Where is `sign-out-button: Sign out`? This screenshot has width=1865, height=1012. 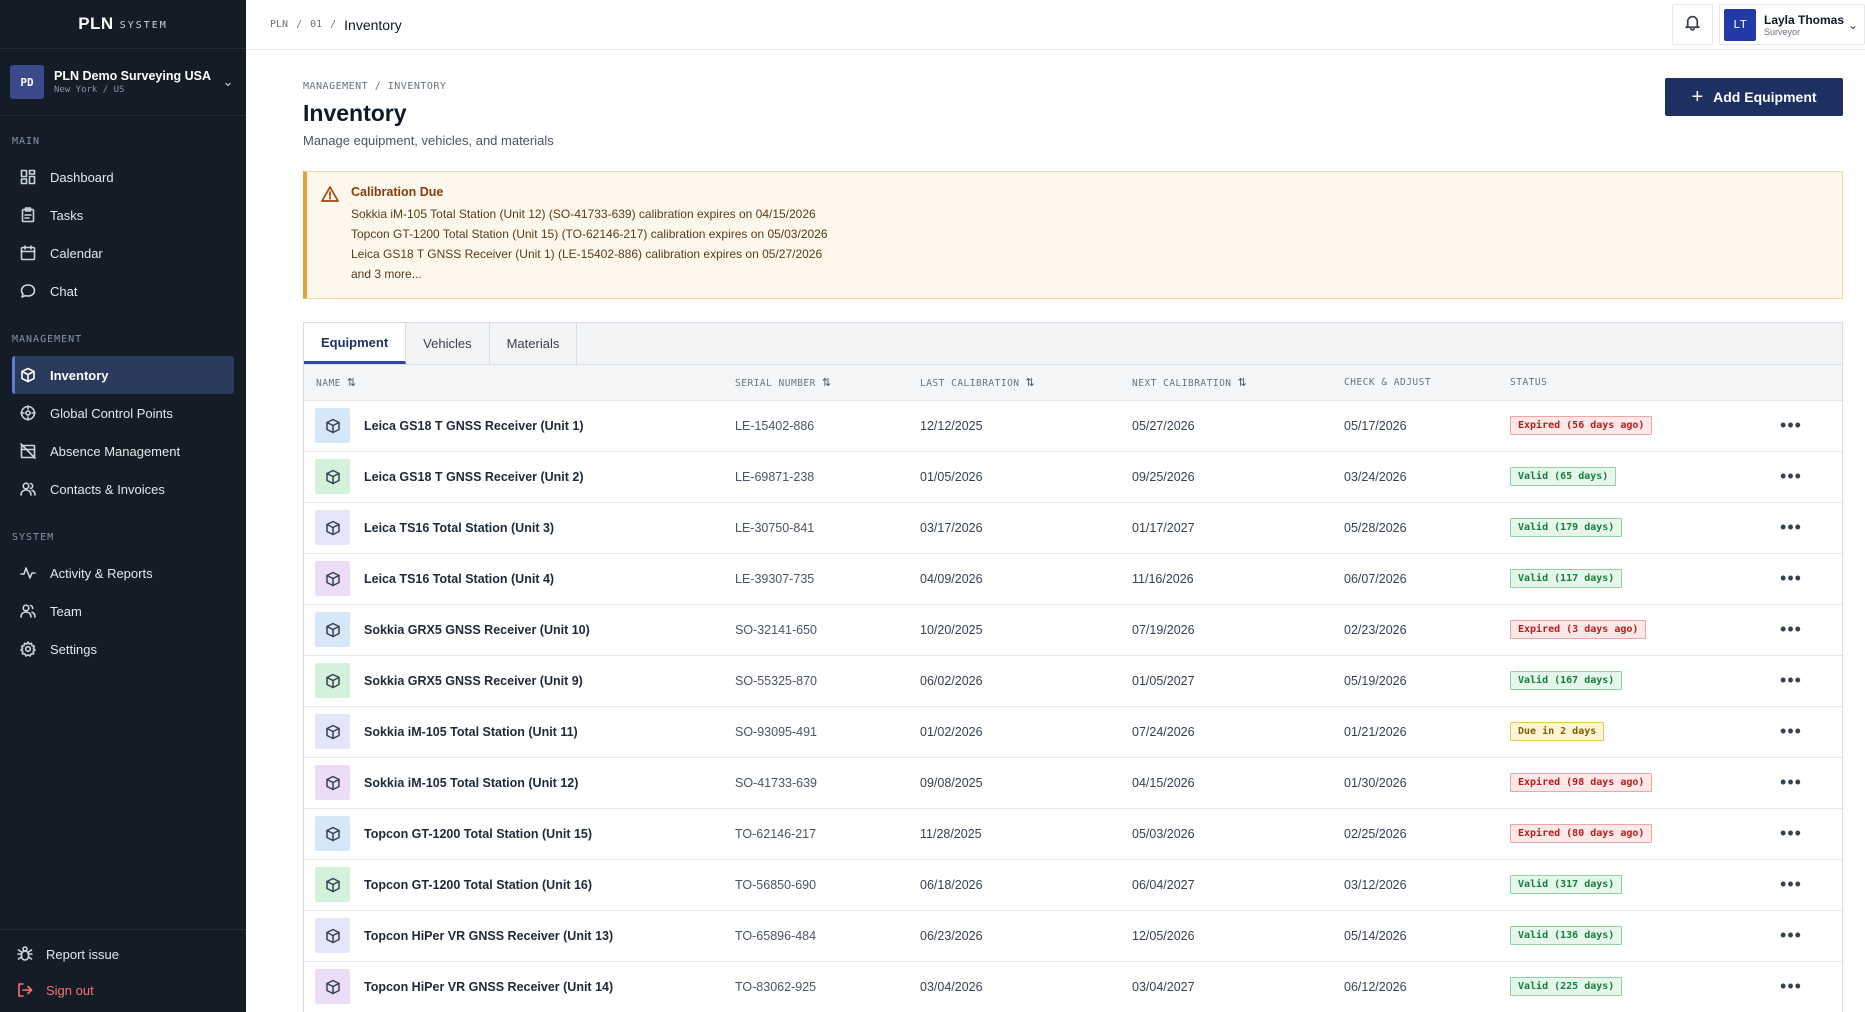 sign-out-button: Sign out is located at coordinates (123, 990).